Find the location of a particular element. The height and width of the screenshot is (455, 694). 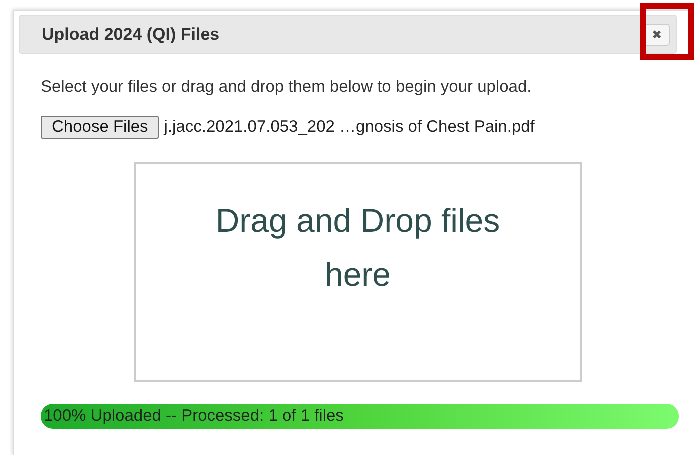

close-button: ✖ is located at coordinates (657, 35).